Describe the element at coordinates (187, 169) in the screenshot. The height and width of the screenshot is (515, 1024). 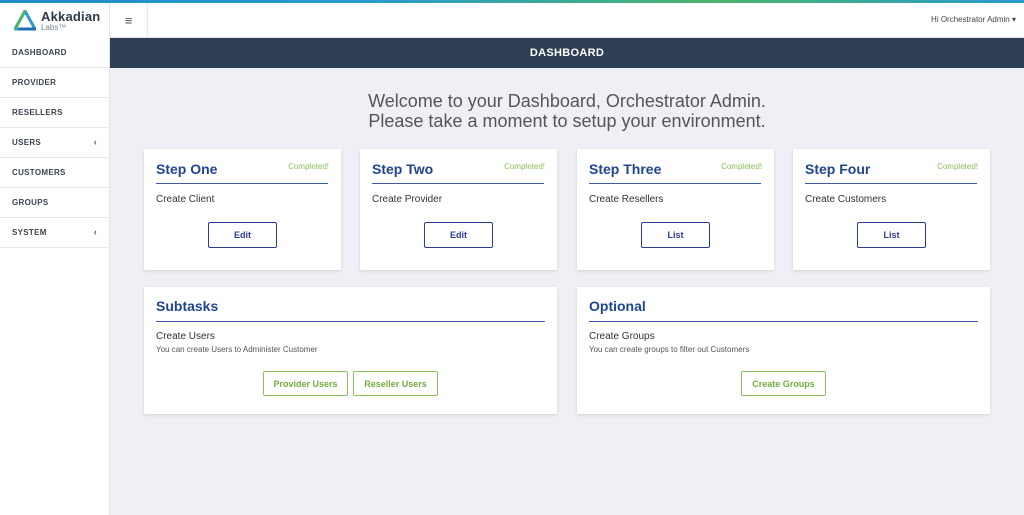
I see `card-title: Step One` at that location.